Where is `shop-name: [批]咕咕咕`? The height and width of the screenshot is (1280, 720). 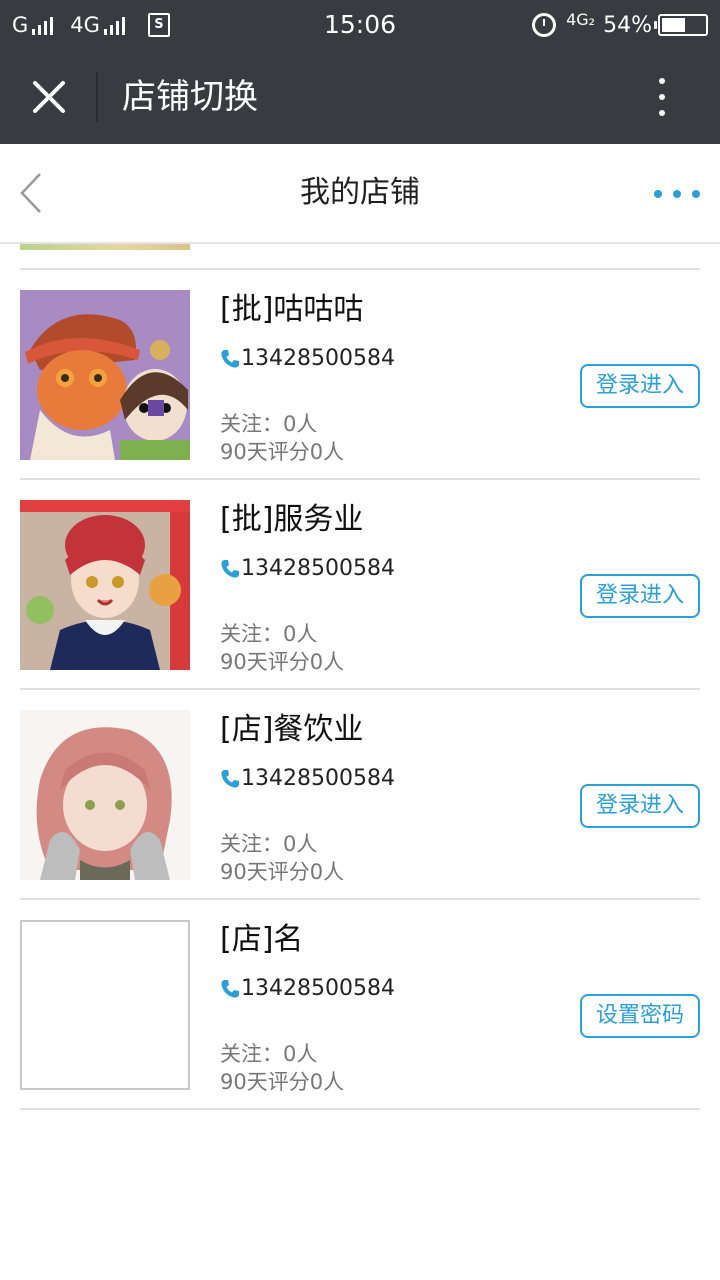
shop-name: [批]咕咕咕 is located at coordinates (292, 309).